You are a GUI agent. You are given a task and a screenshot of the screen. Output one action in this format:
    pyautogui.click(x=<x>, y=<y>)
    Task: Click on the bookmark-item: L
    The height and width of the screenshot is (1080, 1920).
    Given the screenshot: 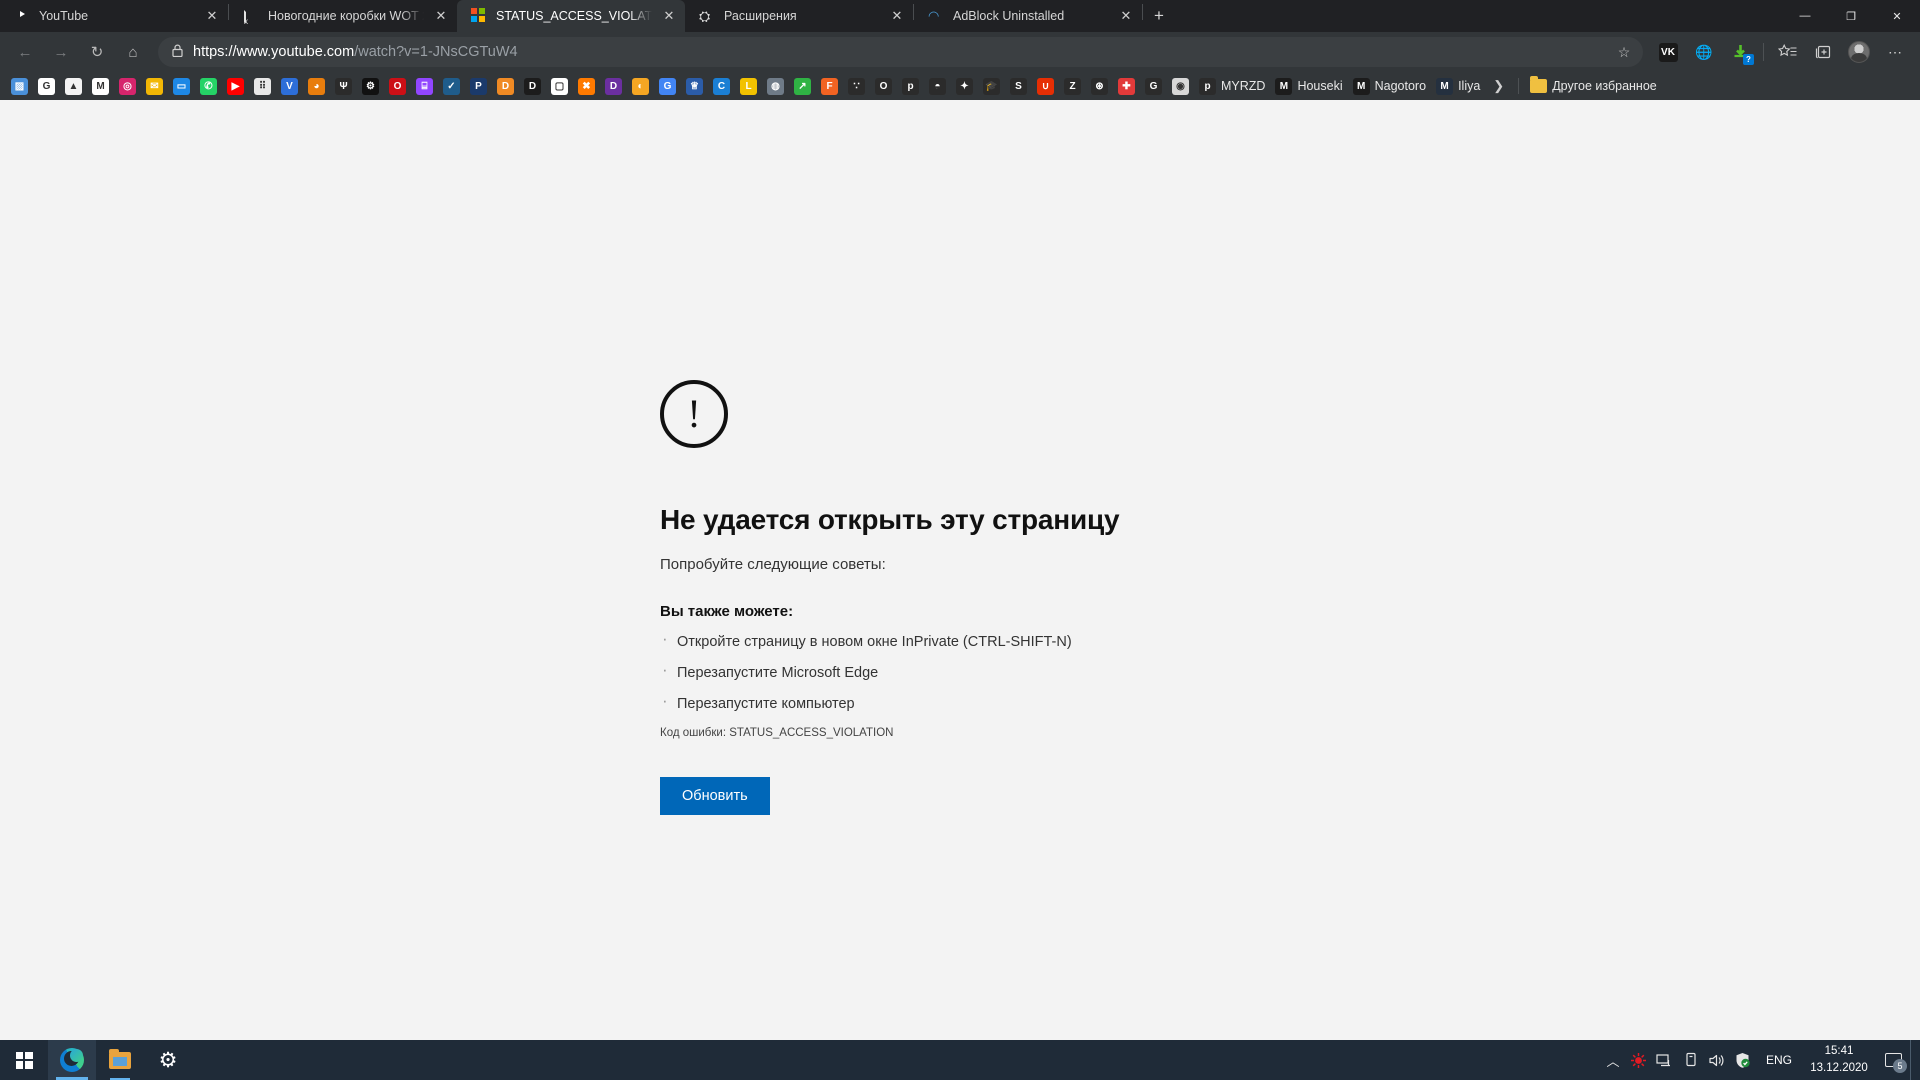 What is the action you would take?
    pyautogui.click(x=748, y=86)
    